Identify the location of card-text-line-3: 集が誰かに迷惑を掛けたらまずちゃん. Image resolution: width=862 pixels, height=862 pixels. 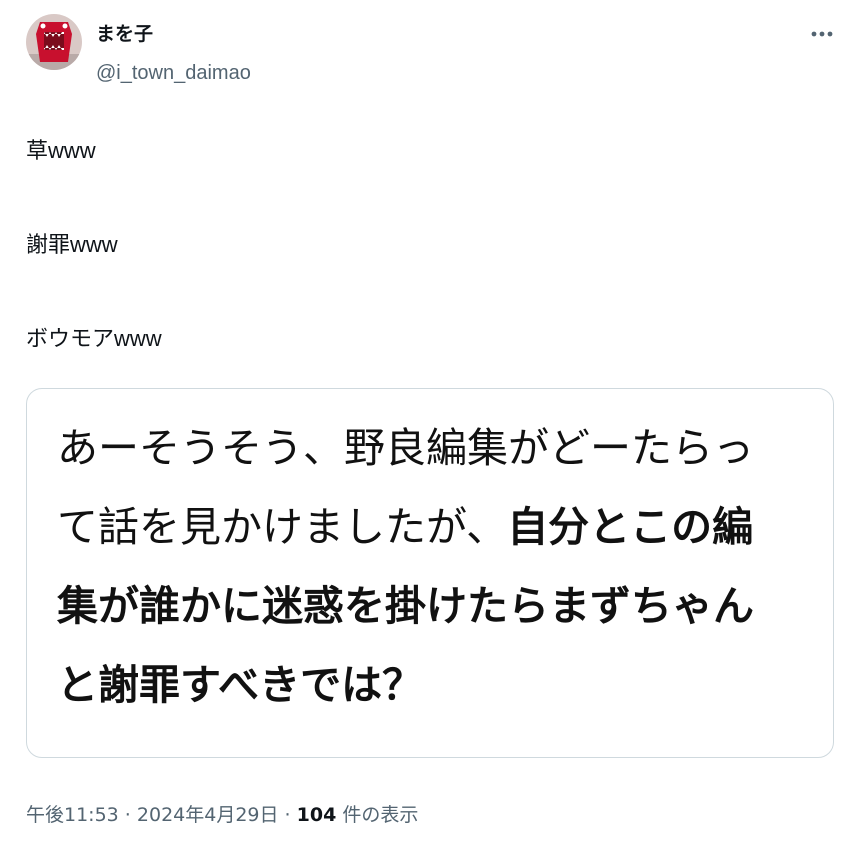
(405, 606).